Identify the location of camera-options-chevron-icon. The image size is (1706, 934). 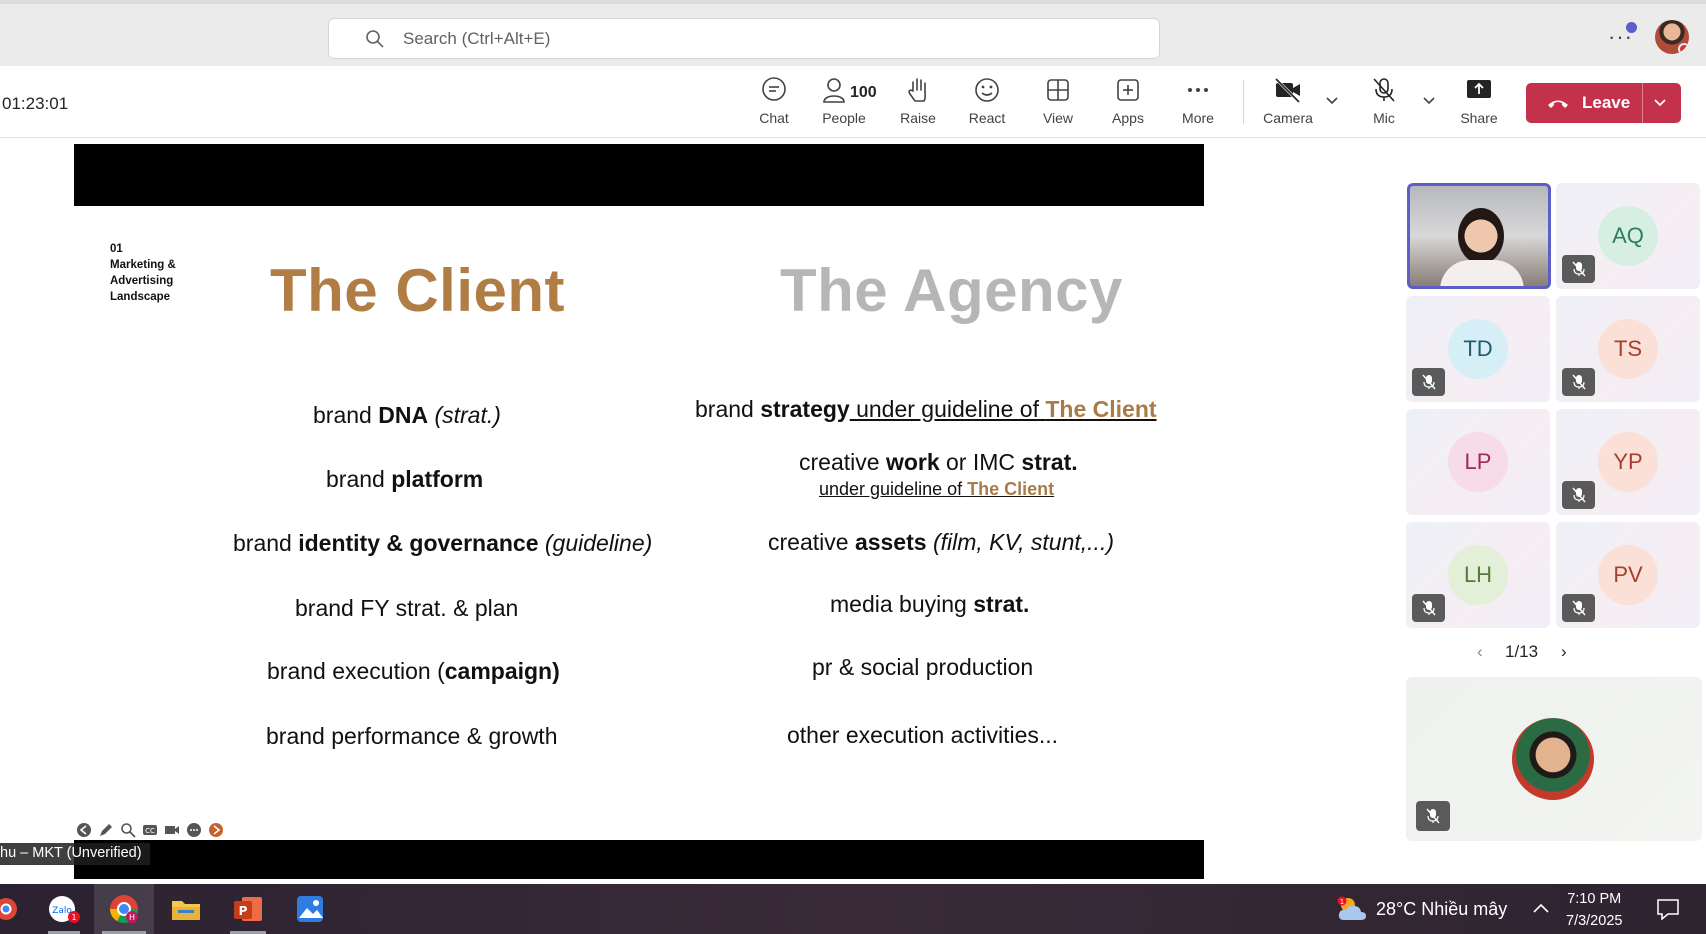
(1332, 101).